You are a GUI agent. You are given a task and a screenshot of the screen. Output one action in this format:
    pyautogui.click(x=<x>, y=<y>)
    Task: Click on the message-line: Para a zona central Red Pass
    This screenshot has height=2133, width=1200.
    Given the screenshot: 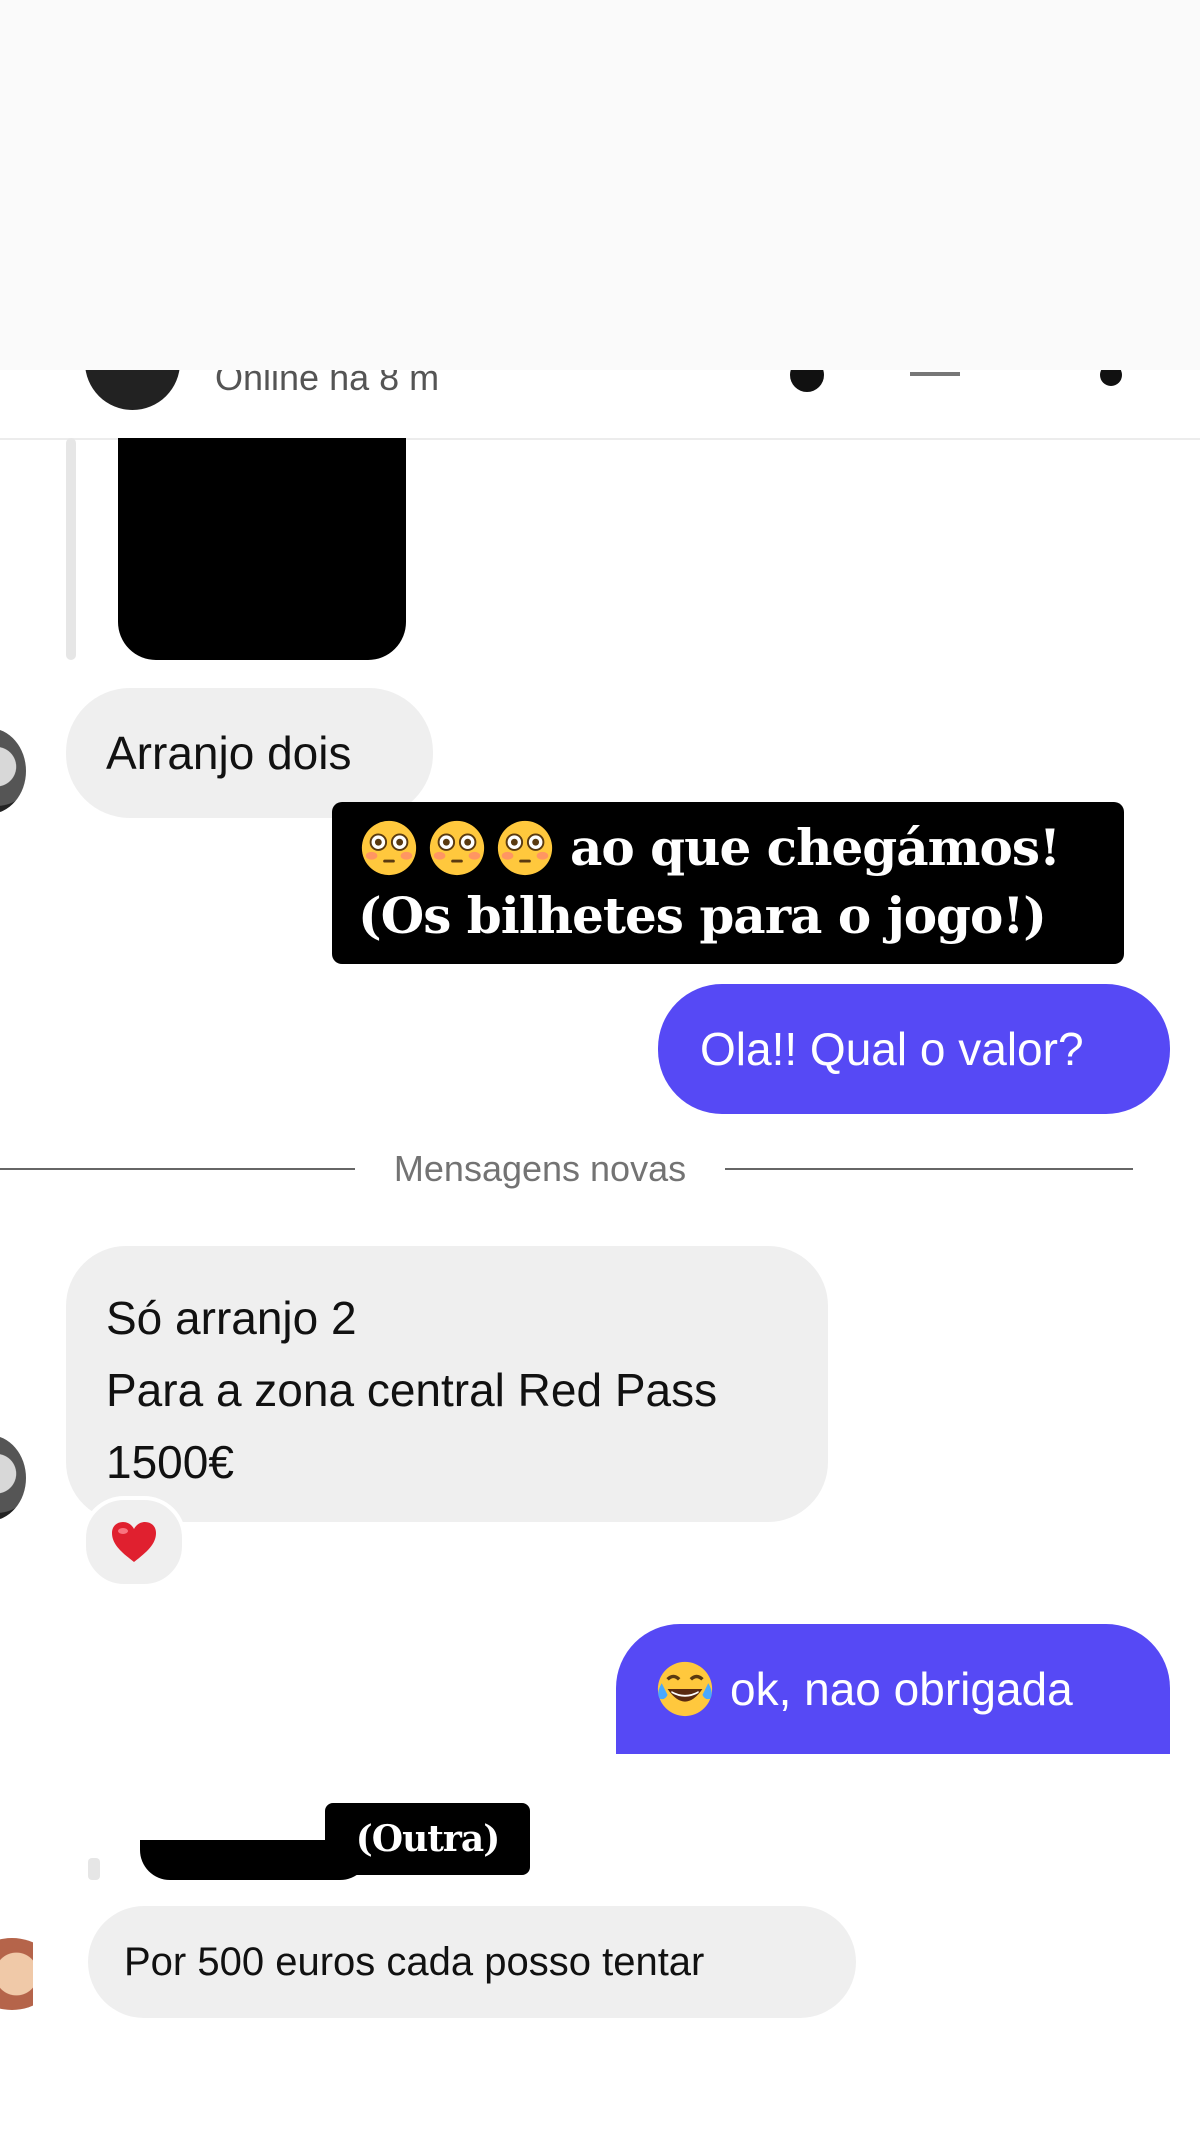 What is the action you would take?
    pyautogui.click(x=412, y=1390)
    